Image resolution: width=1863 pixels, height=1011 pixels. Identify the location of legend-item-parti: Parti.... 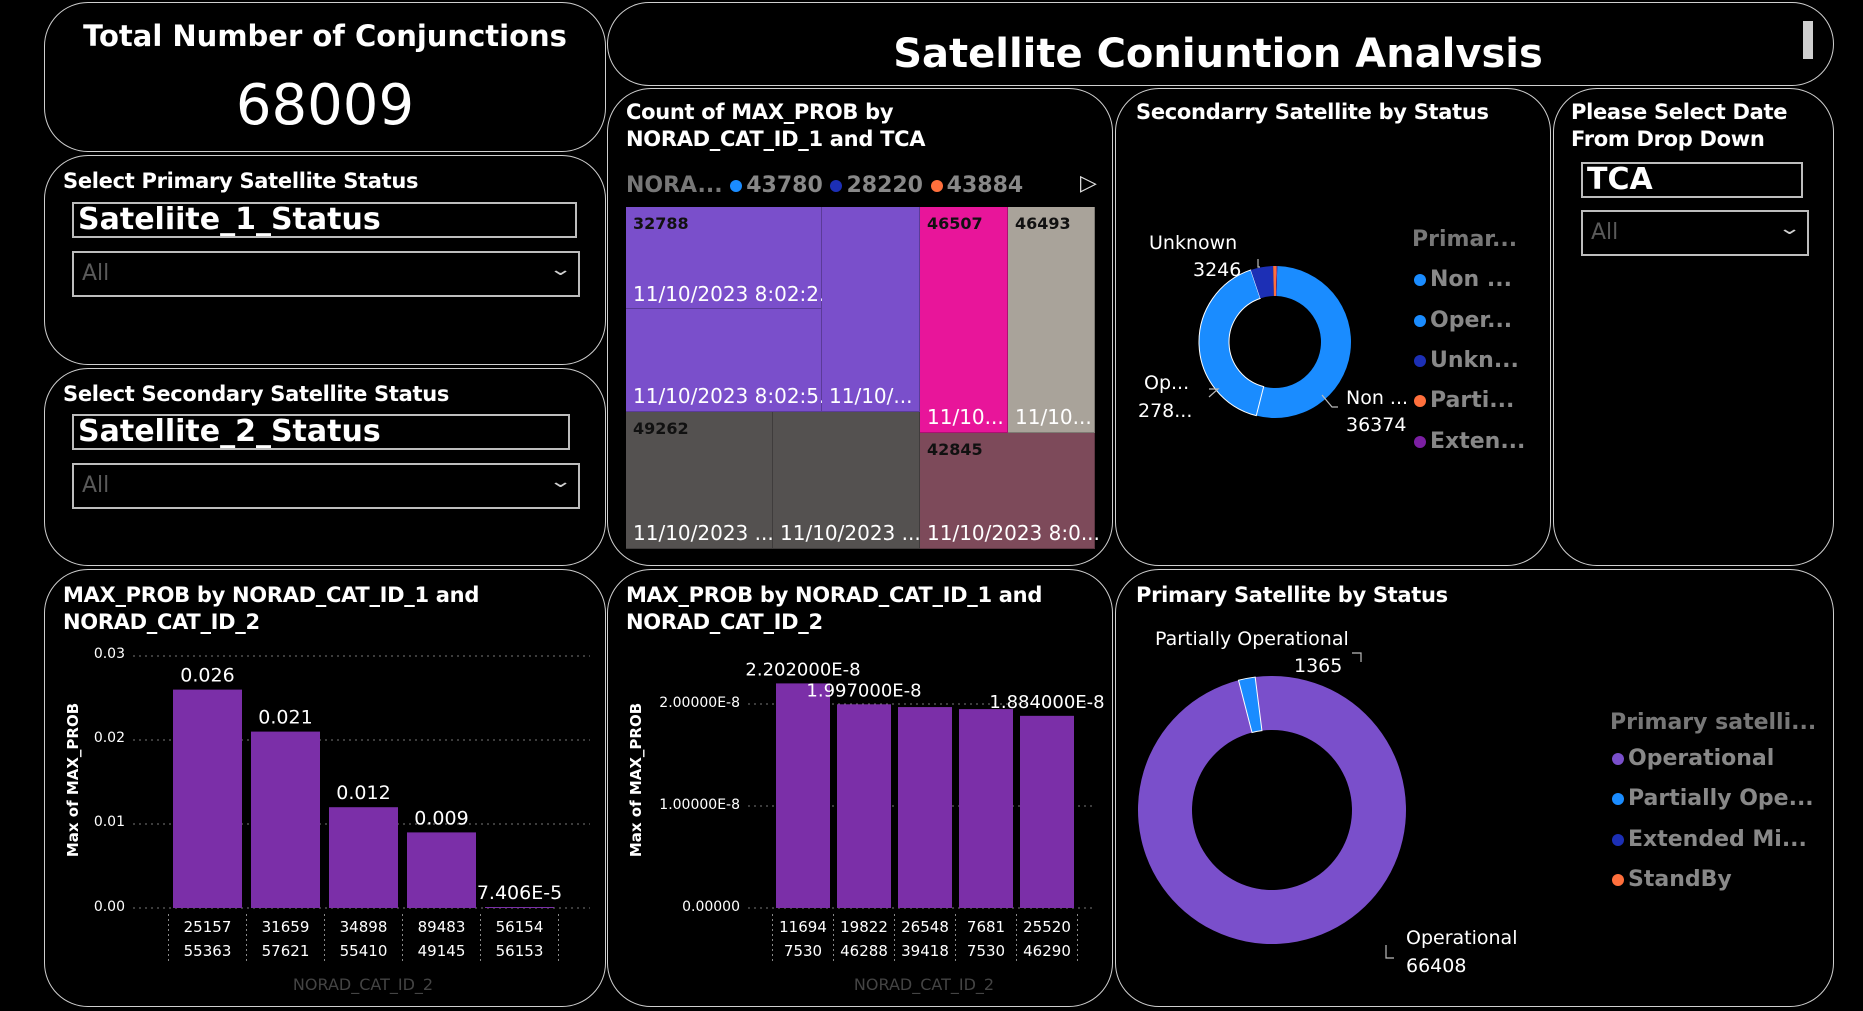
(1464, 400).